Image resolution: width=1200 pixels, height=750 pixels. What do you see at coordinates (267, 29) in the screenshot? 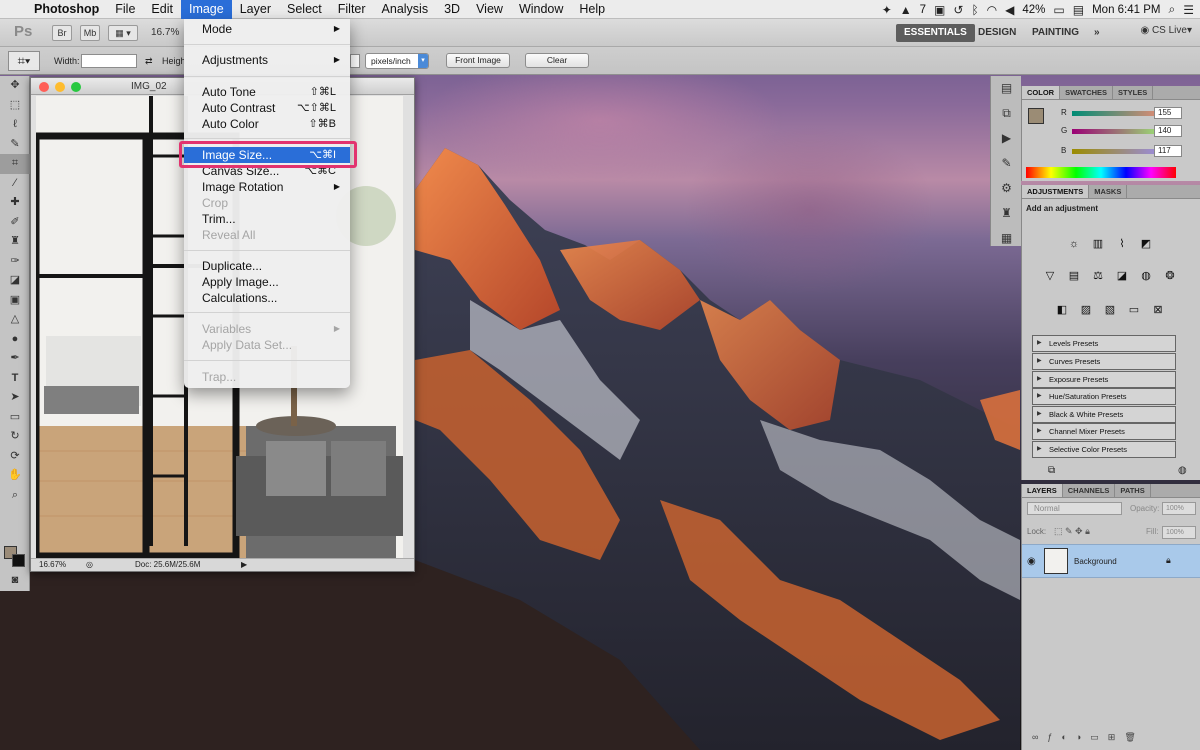
I see `menu-item-mode: Mode ▶` at bounding box center [267, 29].